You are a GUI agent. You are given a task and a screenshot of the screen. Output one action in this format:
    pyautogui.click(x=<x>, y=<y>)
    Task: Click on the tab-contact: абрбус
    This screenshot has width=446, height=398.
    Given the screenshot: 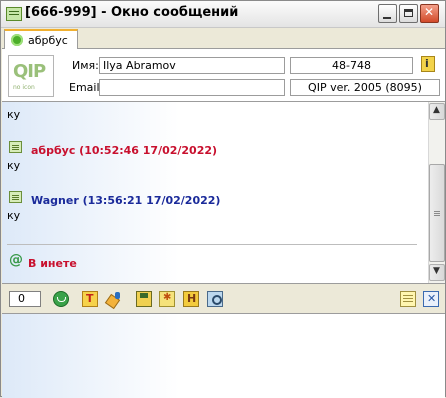 What is the action you would take?
    pyautogui.click(x=41, y=39)
    